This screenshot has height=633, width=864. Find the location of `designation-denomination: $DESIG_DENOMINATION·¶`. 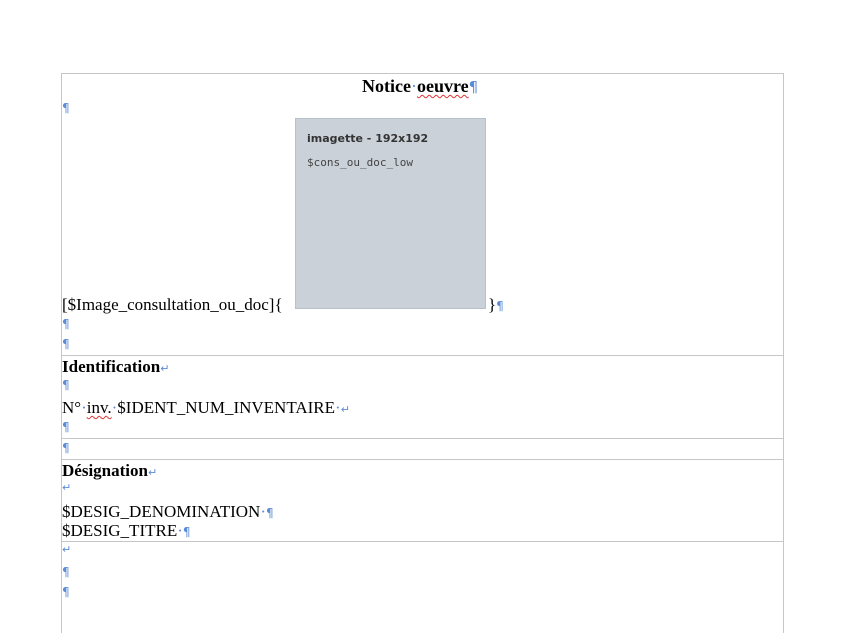

designation-denomination: $DESIG_DENOMINATION·¶ is located at coordinates (168, 511).